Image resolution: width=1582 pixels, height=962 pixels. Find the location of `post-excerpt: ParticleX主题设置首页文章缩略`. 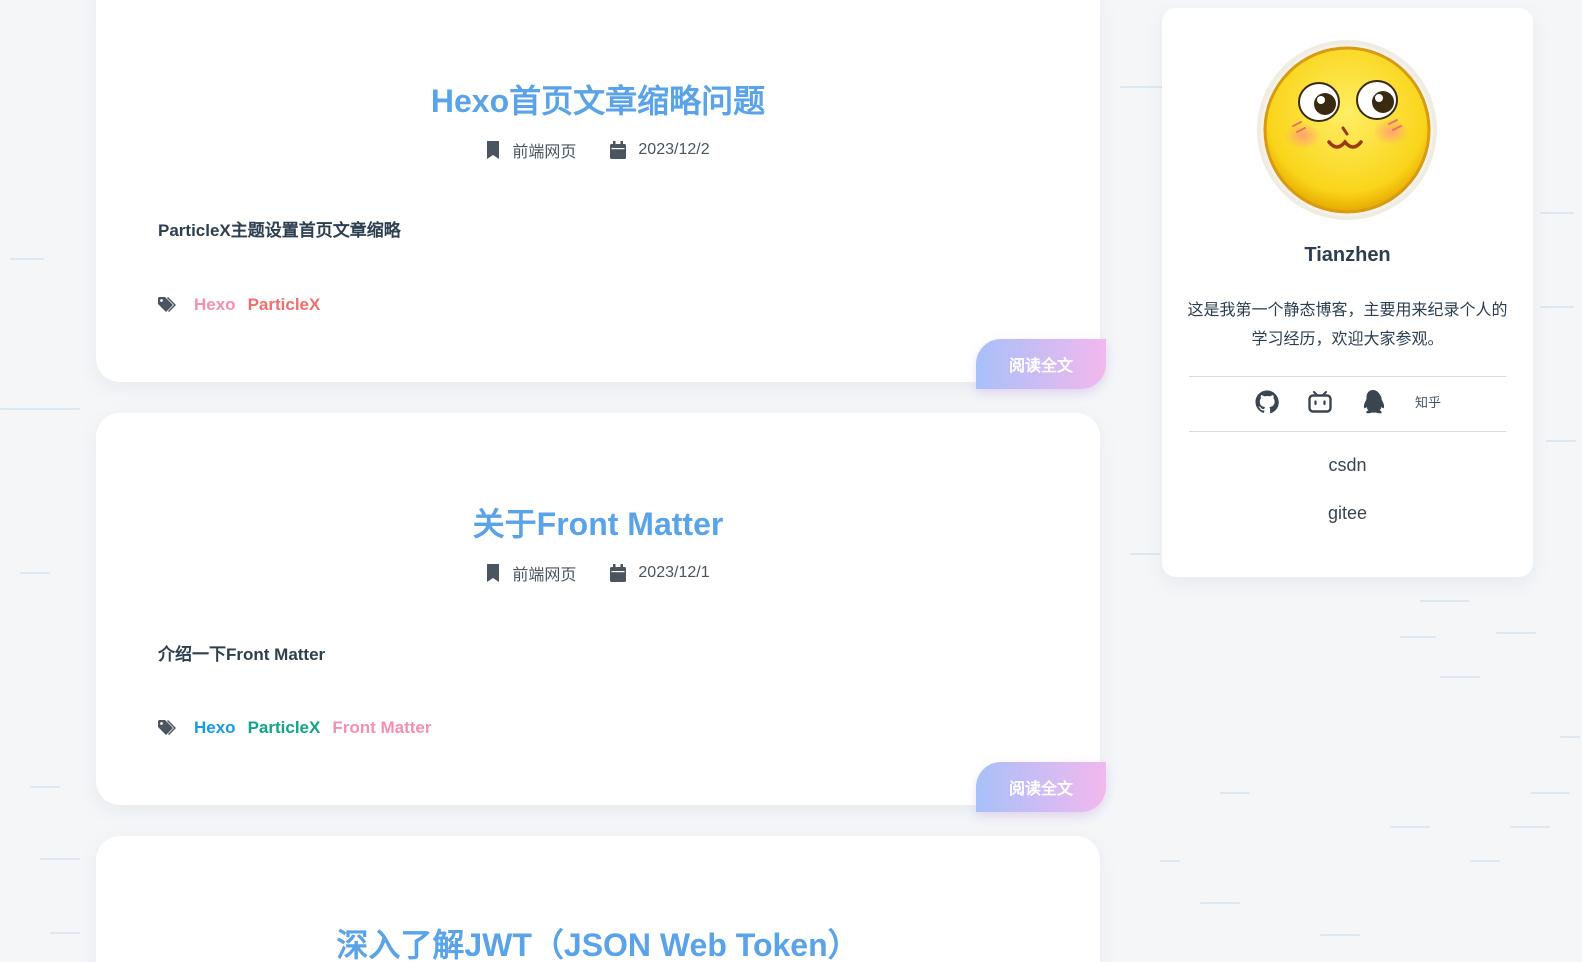

post-excerpt: ParticleX主题设置首页文章缩略 is located at coordinates (279, 230).